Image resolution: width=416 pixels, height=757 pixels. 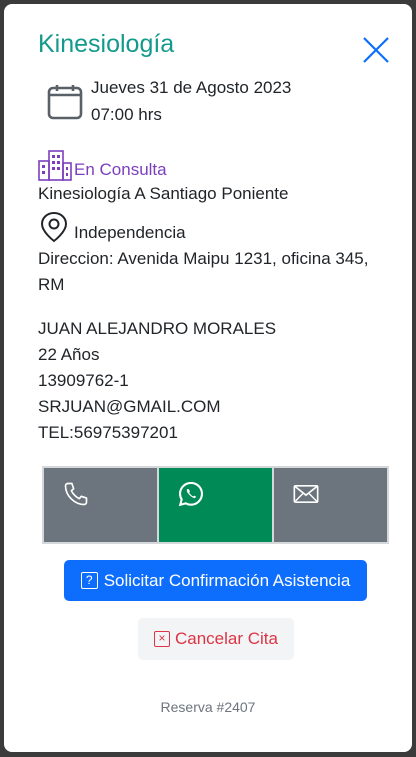 I want to click on whatsapp-icon, so click(x=191, y=494).